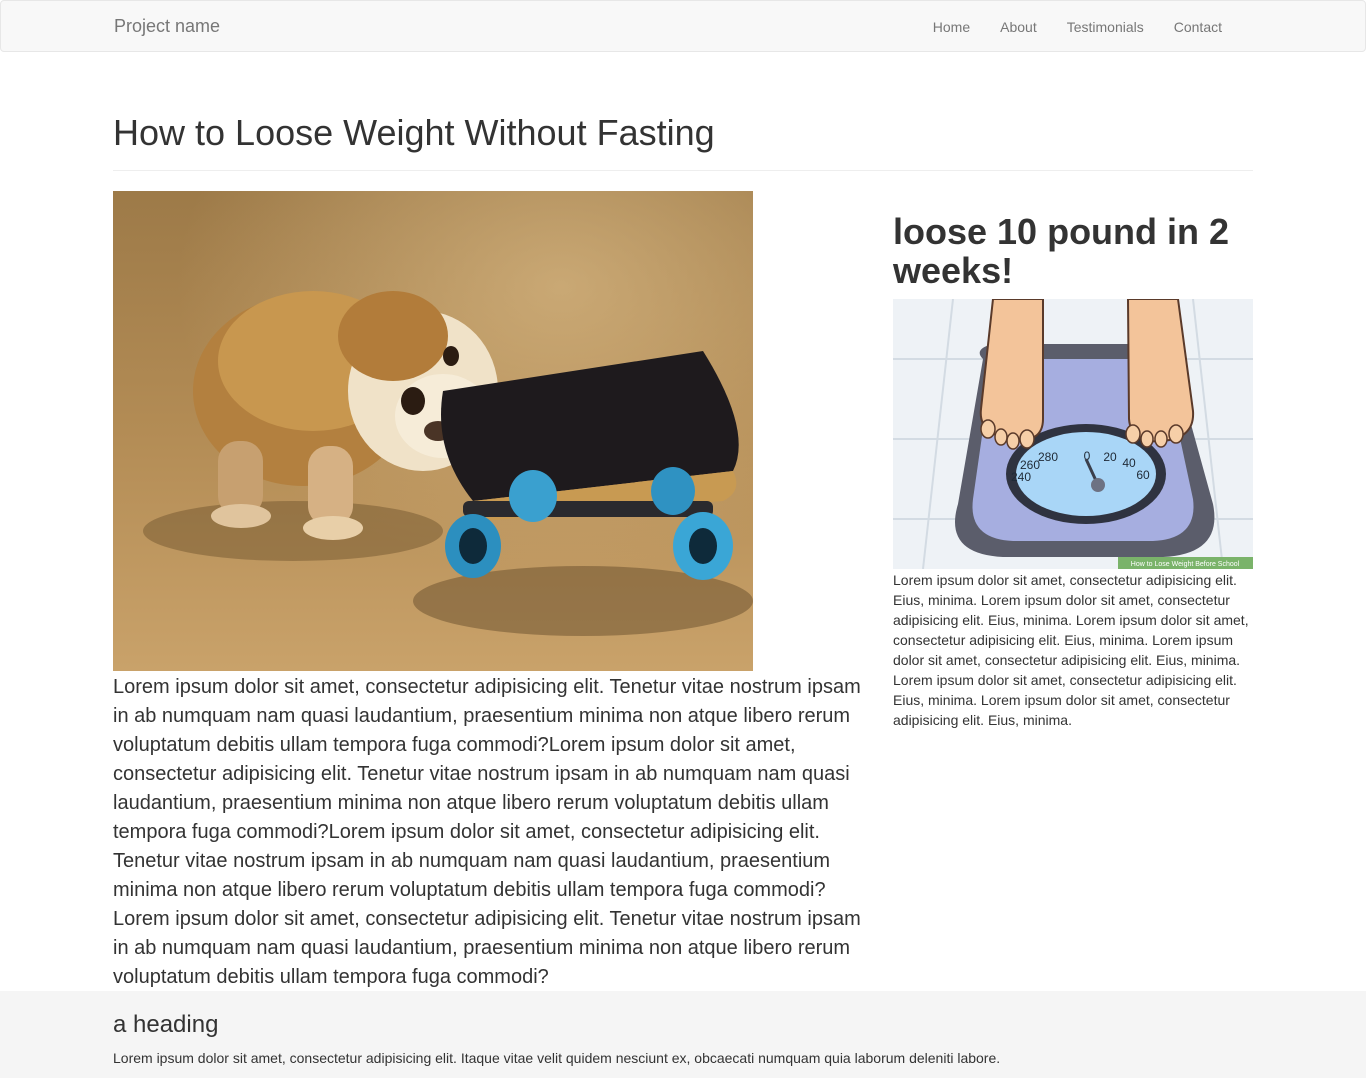  I want to click on sidebar-title: loose 10 pound in 2 weeks!, so click(1061, 251).